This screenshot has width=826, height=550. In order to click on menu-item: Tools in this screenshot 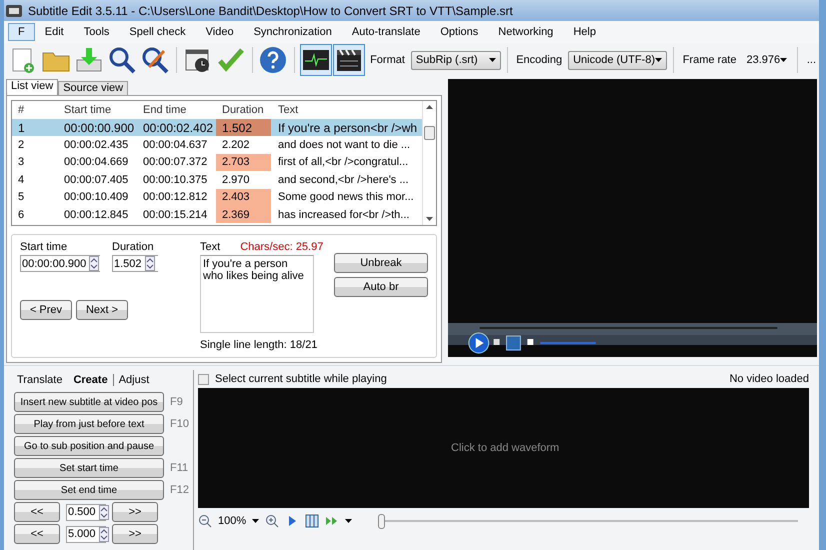, I will do `click(97, 32)`.